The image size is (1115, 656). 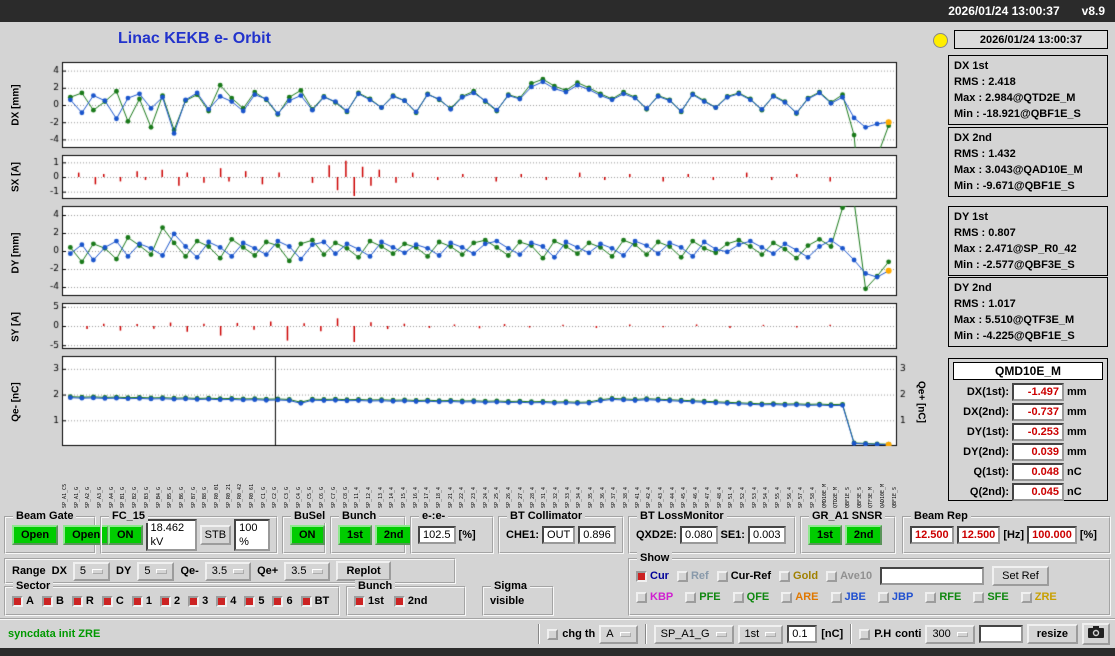 What do you see at coordinates (147, 570) in the screenshot?
I see `dropdown-value: 5` at bounding box center [147, 570].